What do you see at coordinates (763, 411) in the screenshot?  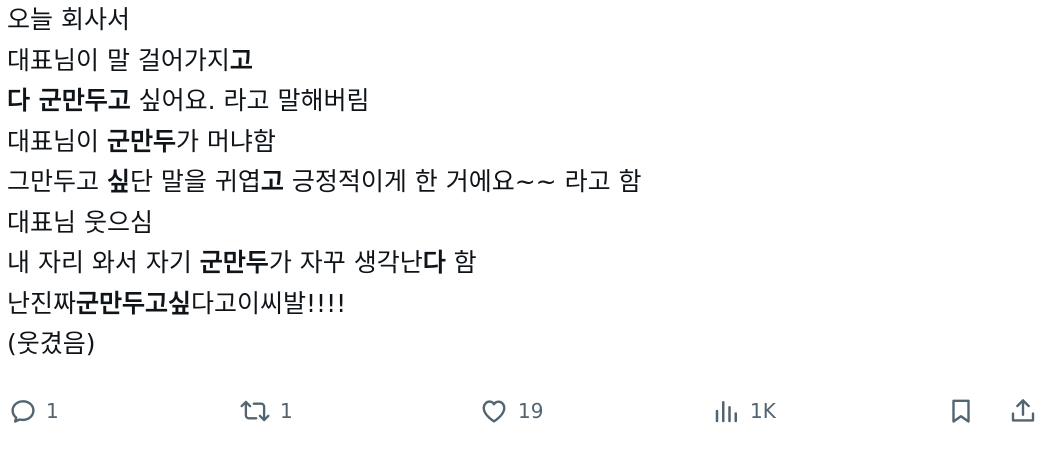 I see `views-count: 1K` at bounding box center [763, 411].